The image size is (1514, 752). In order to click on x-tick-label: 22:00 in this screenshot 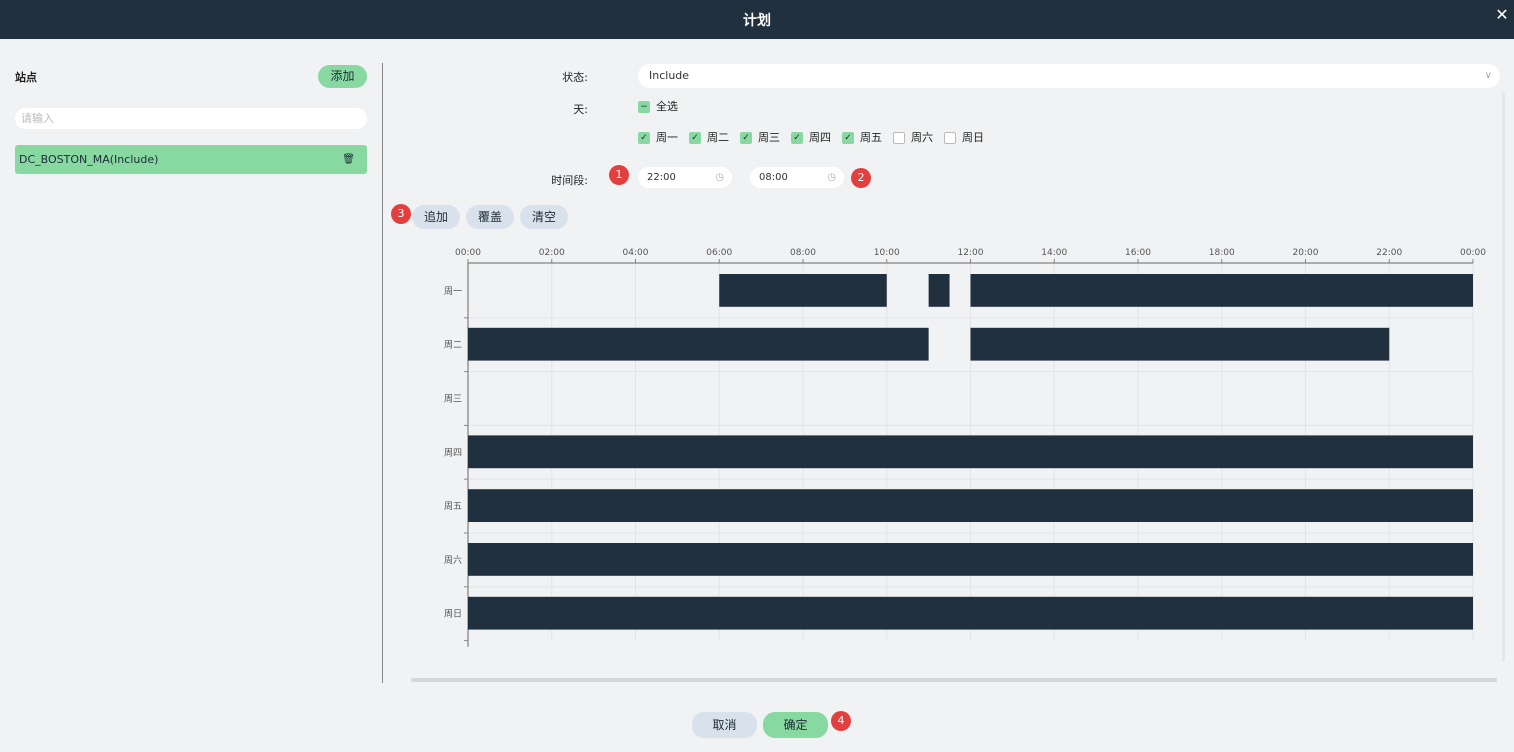, I will do `click(1389, 253)`.